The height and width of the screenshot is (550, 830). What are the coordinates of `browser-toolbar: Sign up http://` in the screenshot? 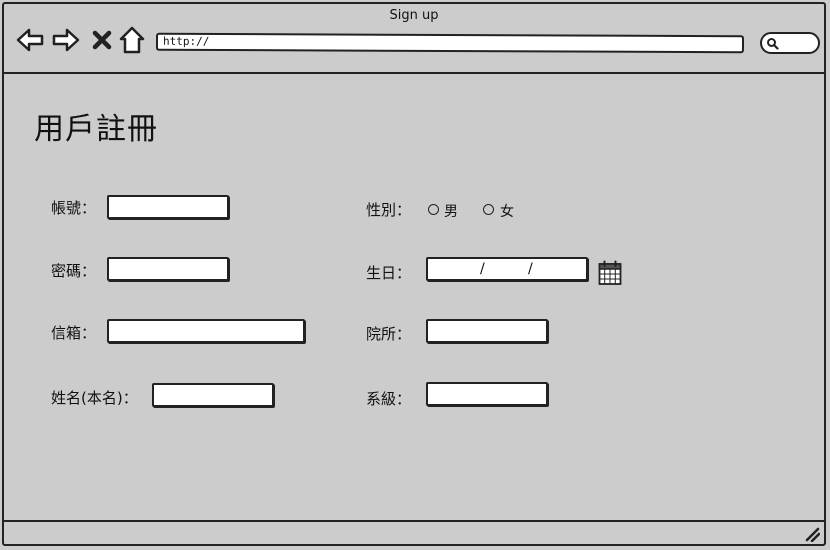 It's located at (414, 39).